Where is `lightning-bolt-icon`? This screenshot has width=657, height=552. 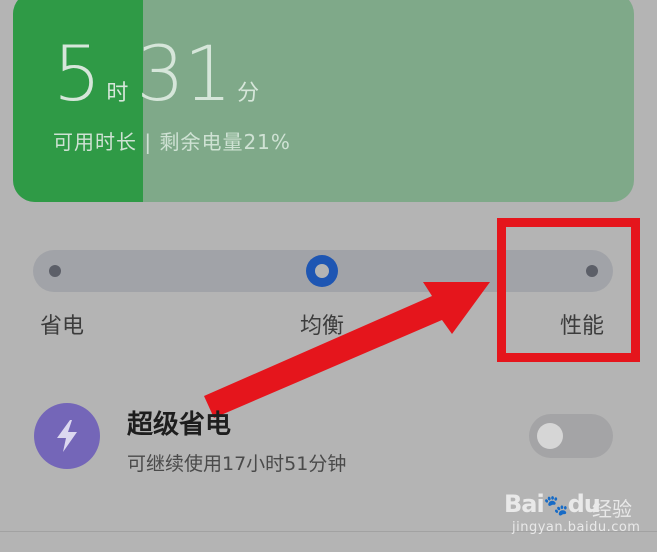
lightning-bolt-icon is located at coordinates (67, 436).